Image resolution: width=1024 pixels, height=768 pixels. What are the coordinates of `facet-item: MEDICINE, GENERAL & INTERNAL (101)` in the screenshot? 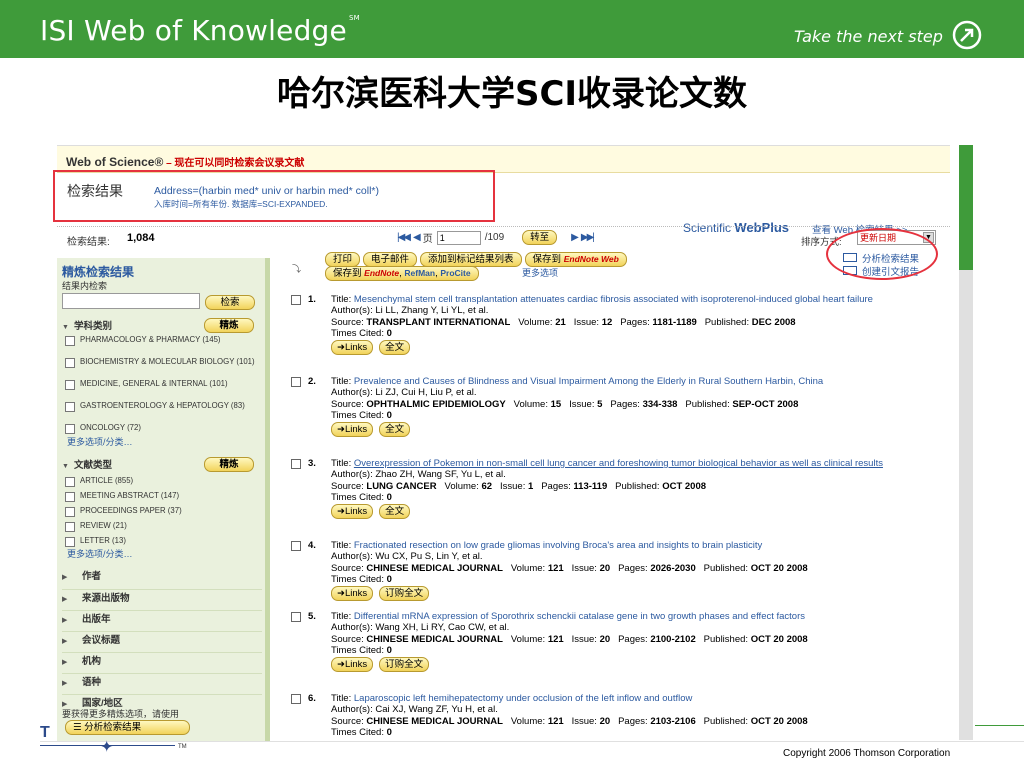 It's located at (160, 384).